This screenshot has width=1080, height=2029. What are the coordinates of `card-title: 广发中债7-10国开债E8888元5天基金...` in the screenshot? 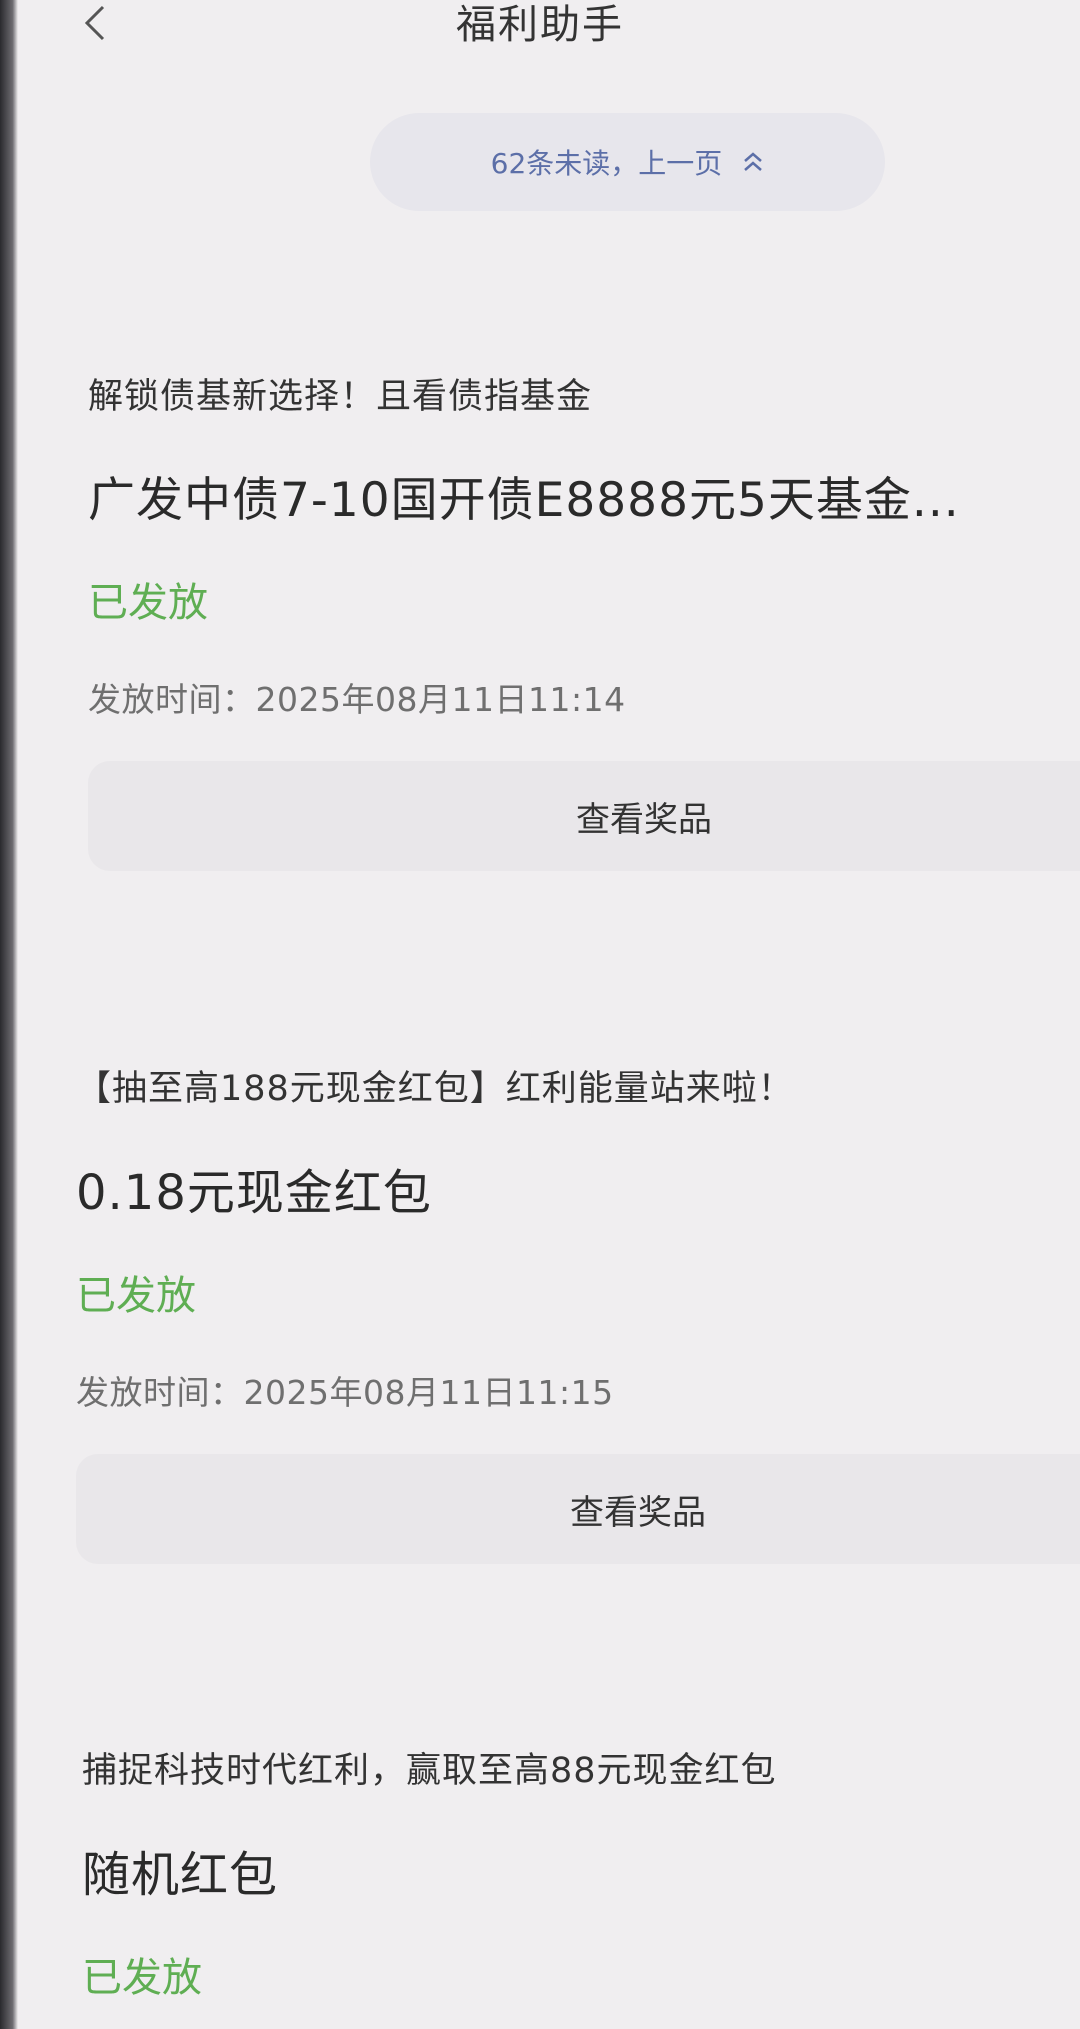 It's located at (524, 500).